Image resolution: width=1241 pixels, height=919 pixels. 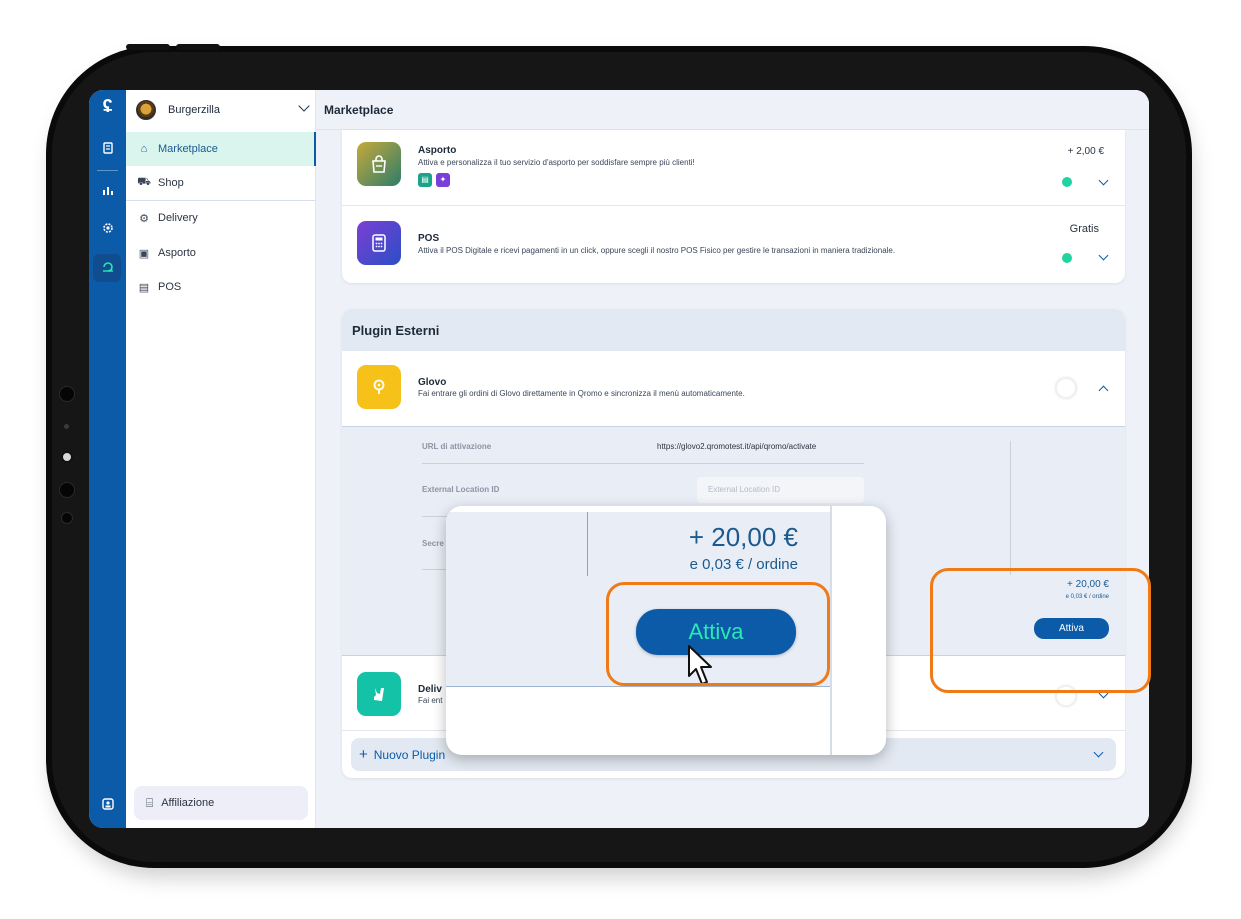 I want to click on asporto-app-icon, so click(x=379, y=164).